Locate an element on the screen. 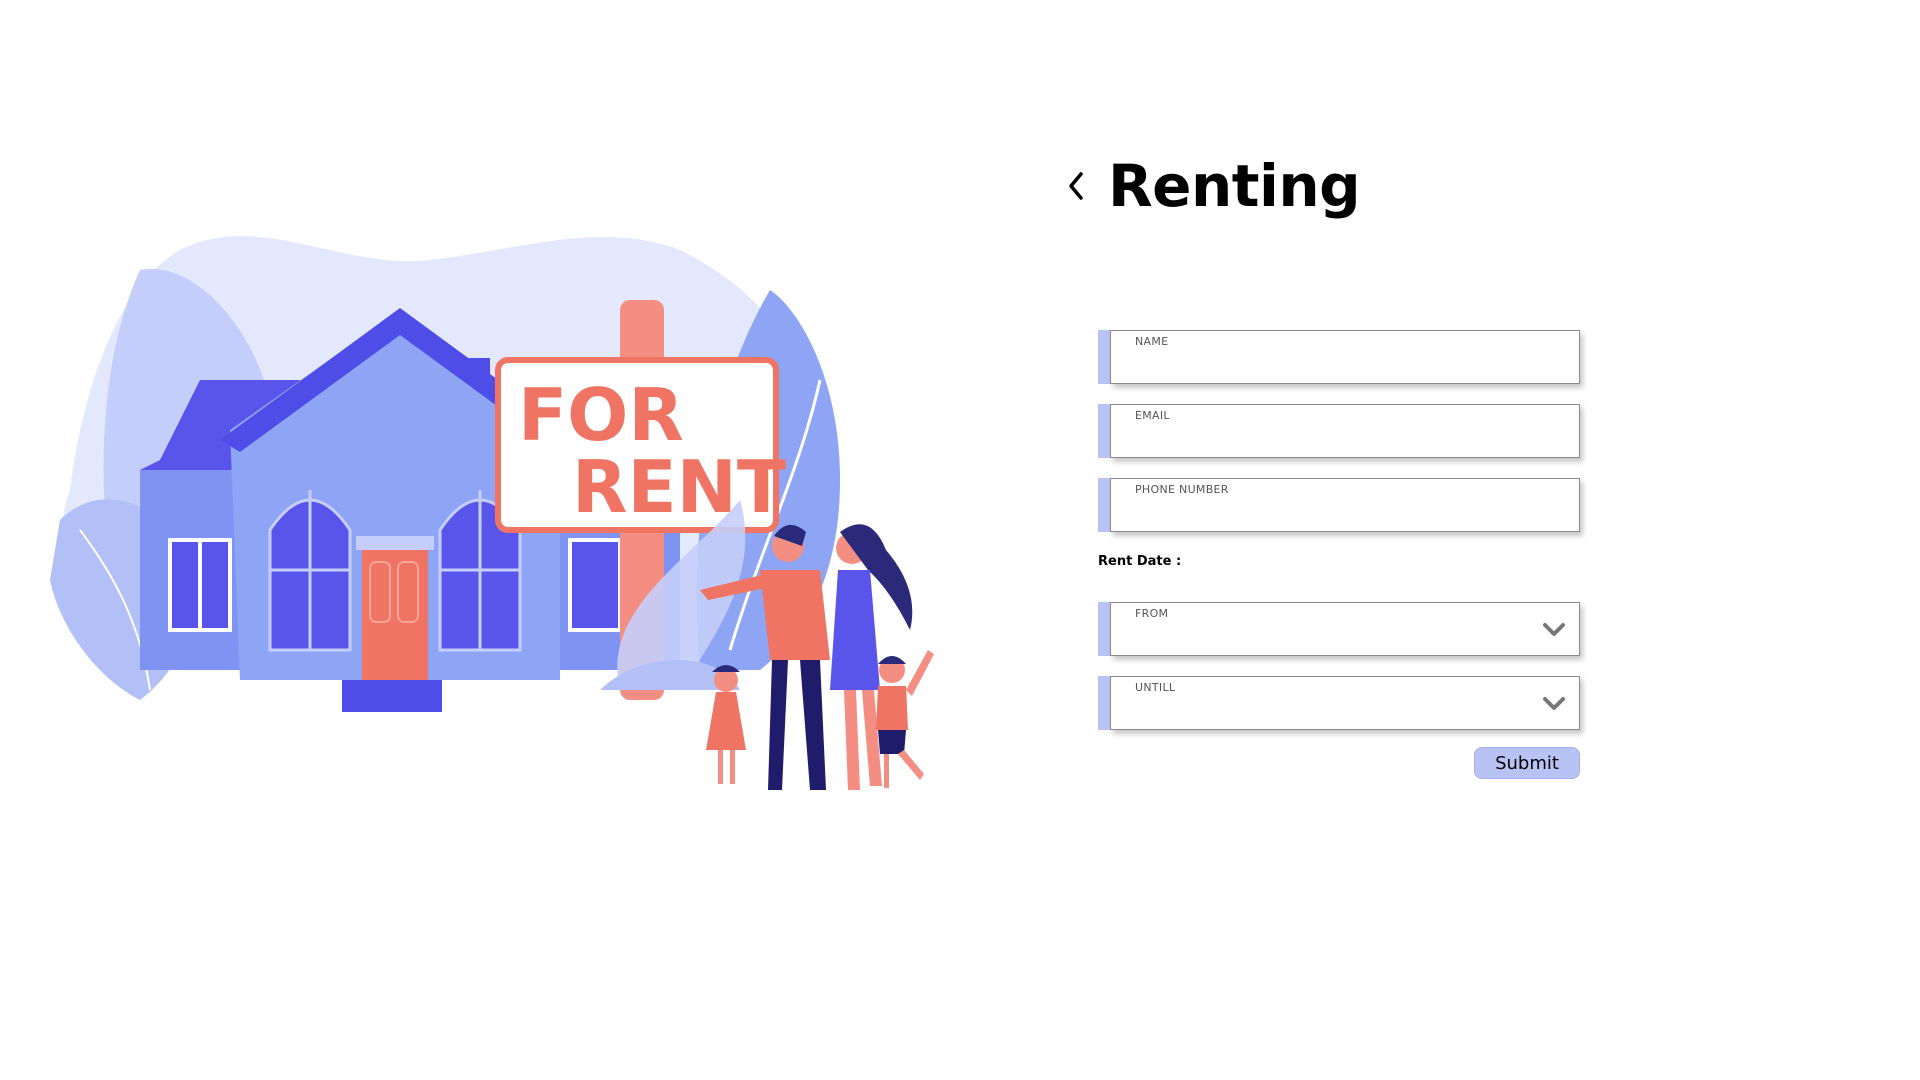 The width and height of the screenshot is (1920, 1080). email-field: EMAIL is located at coordinates (1339, 431).